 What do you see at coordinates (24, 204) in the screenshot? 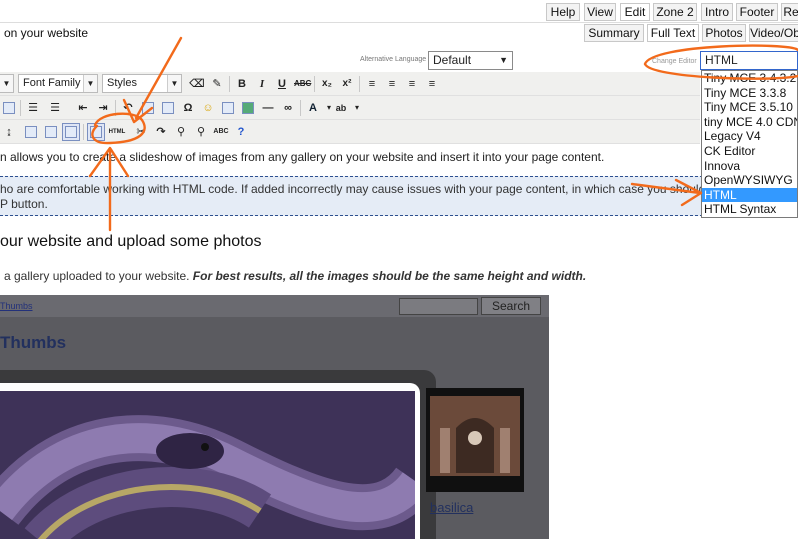
I see `notice-line-2: P button.` at bounding box center [24, 204].